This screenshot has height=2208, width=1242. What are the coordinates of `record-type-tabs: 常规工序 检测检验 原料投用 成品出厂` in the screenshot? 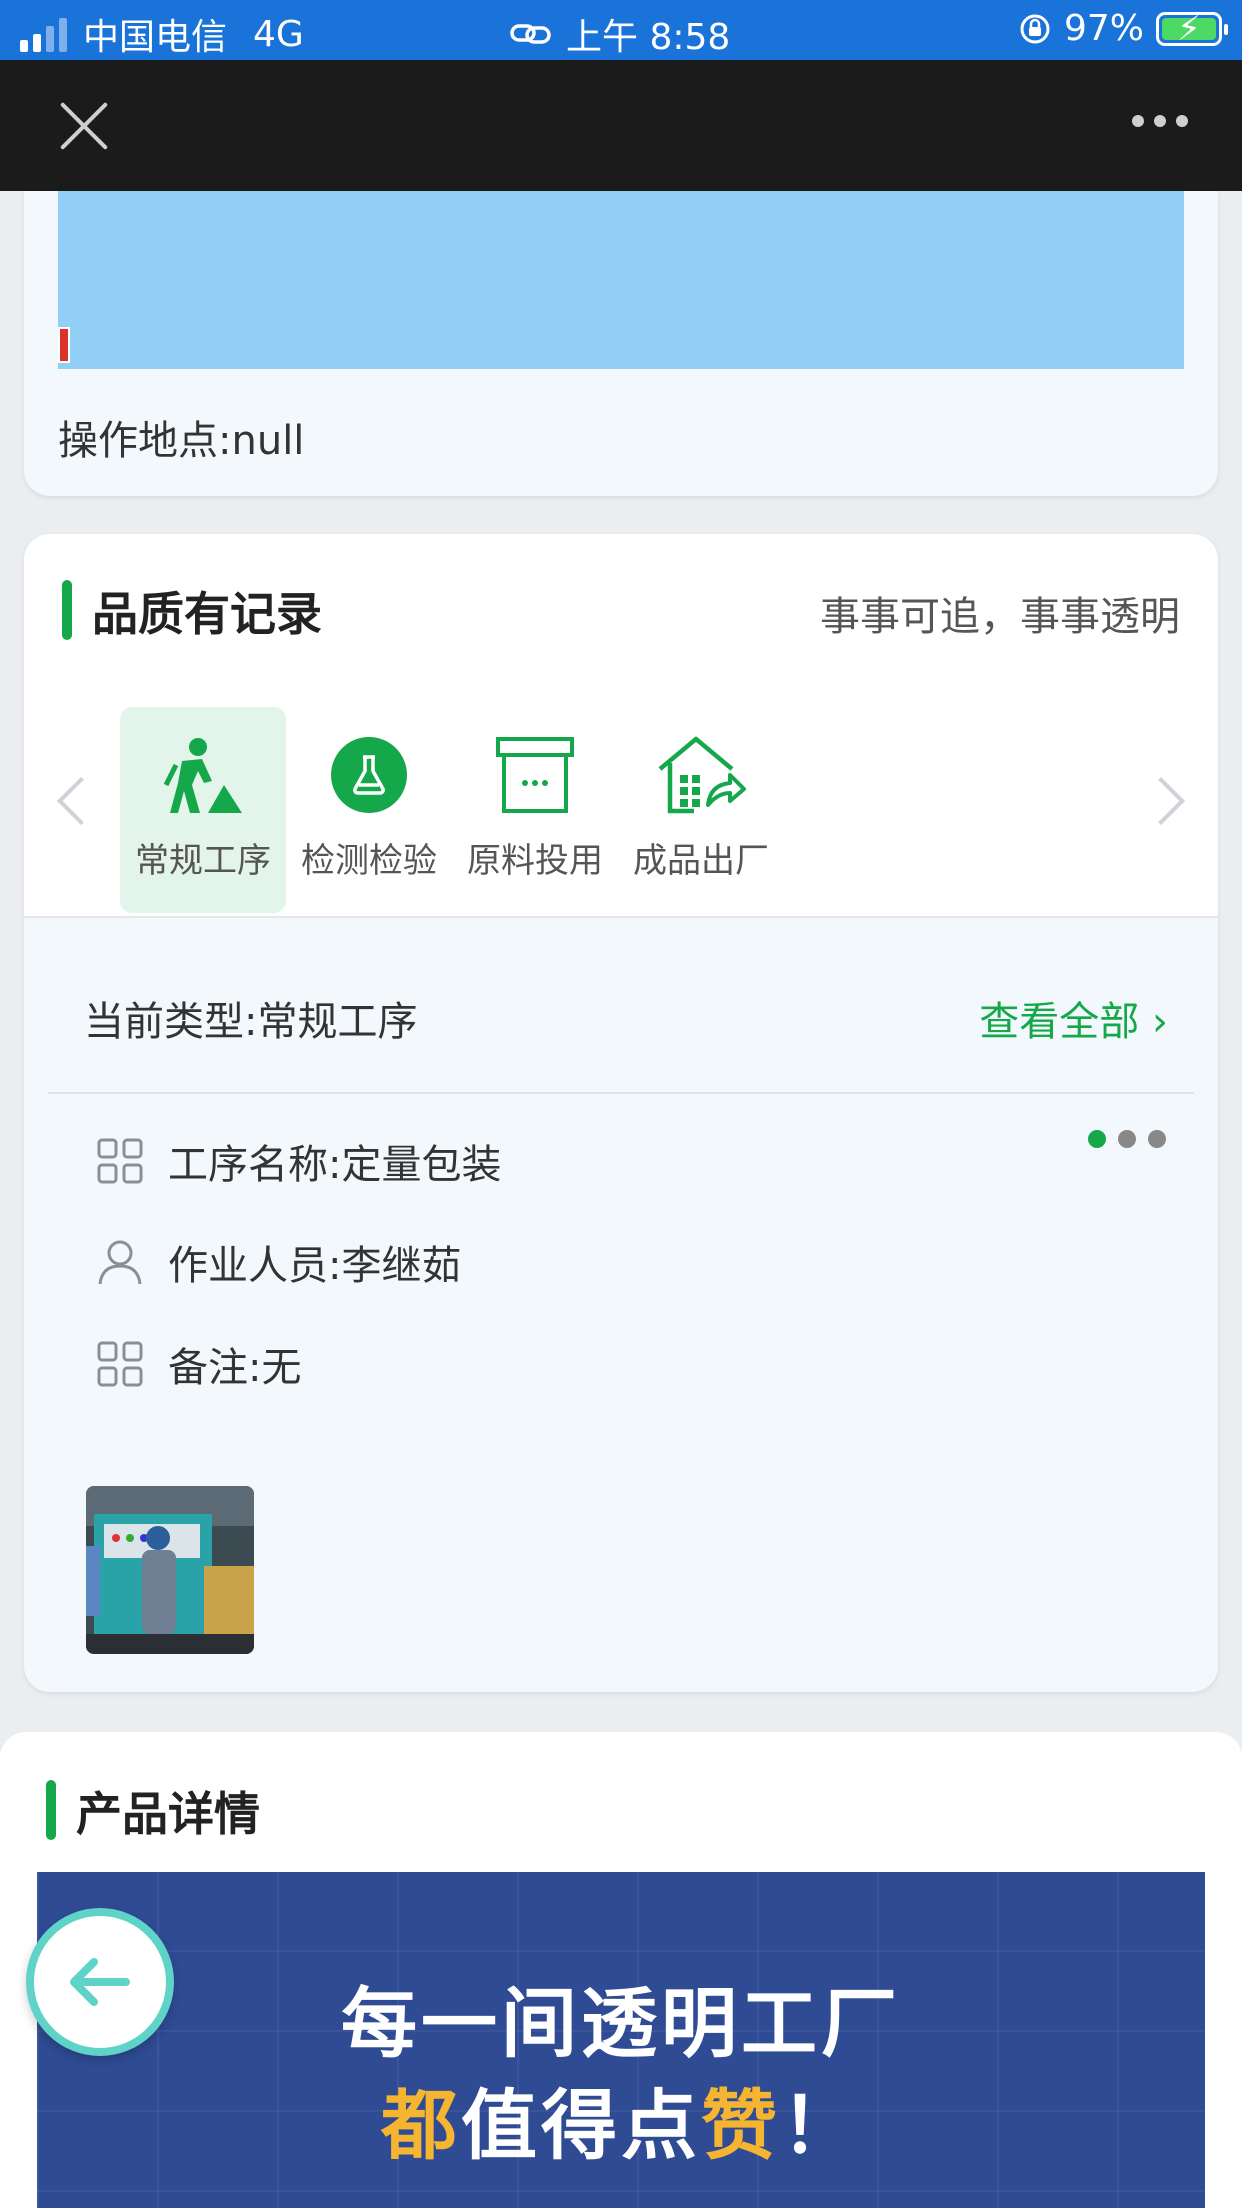 It's located at (452, 810).